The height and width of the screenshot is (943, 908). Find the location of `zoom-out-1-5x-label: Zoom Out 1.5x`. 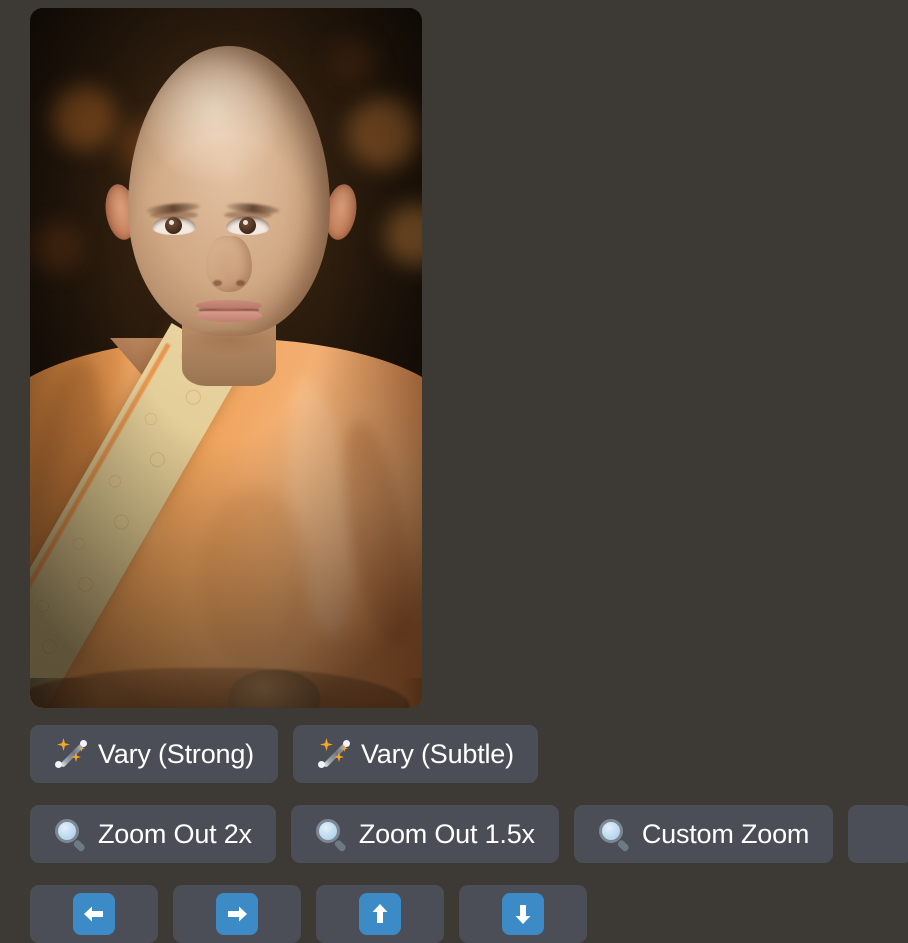

zoom-out-1-5x-label: Zoom Out 1.5x is located at coordinates (446, 833).